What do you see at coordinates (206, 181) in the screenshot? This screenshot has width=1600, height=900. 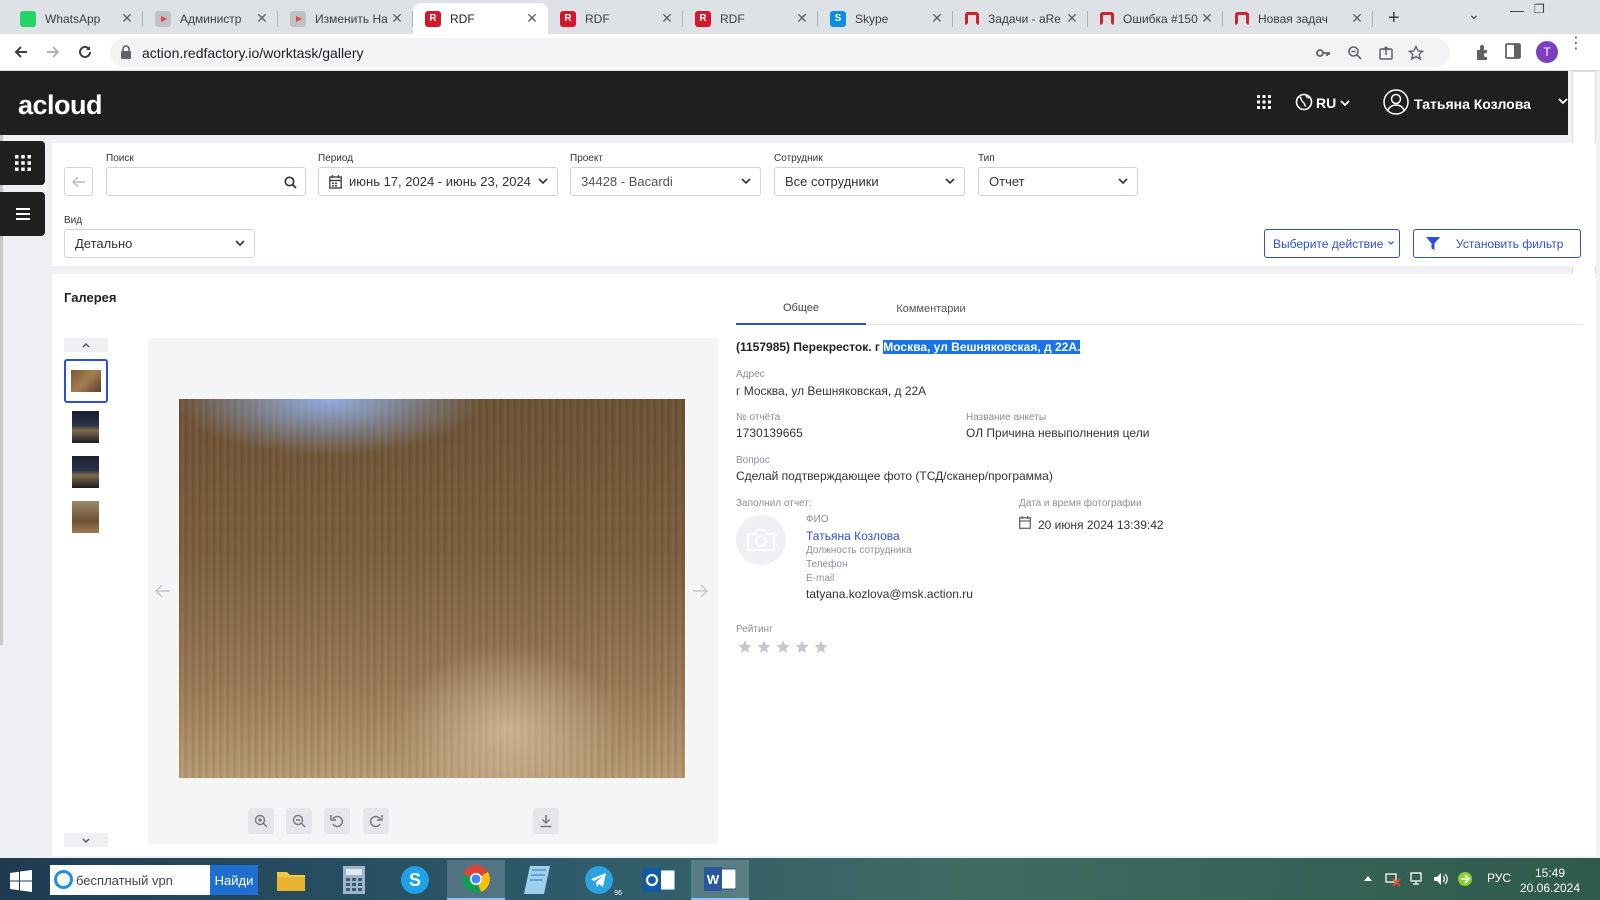 I see `search-input` at bounding box center [206, 181].